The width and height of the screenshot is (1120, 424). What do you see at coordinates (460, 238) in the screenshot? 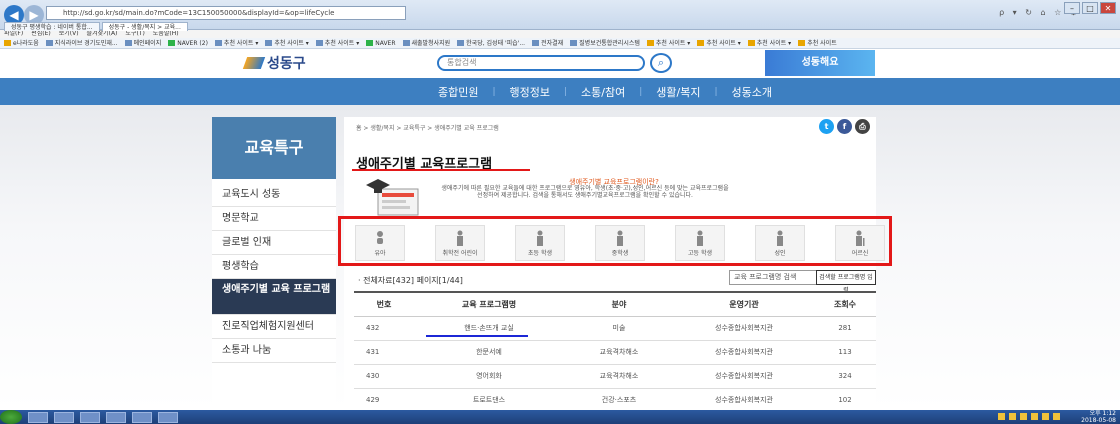
I see `child-icon` at bounding box center [460, 238].